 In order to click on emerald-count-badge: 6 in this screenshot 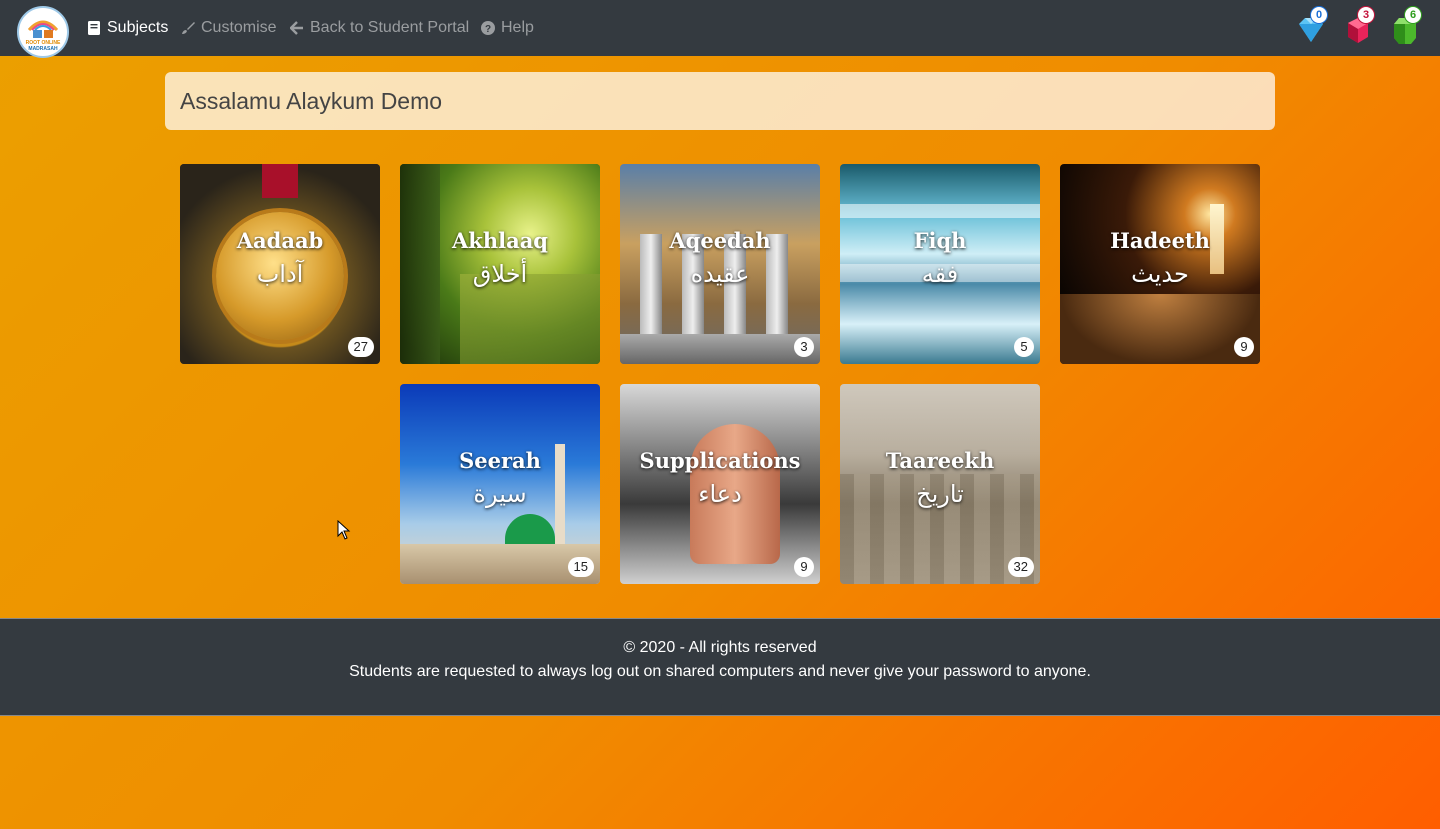, I will do `click(1413, 15)`.